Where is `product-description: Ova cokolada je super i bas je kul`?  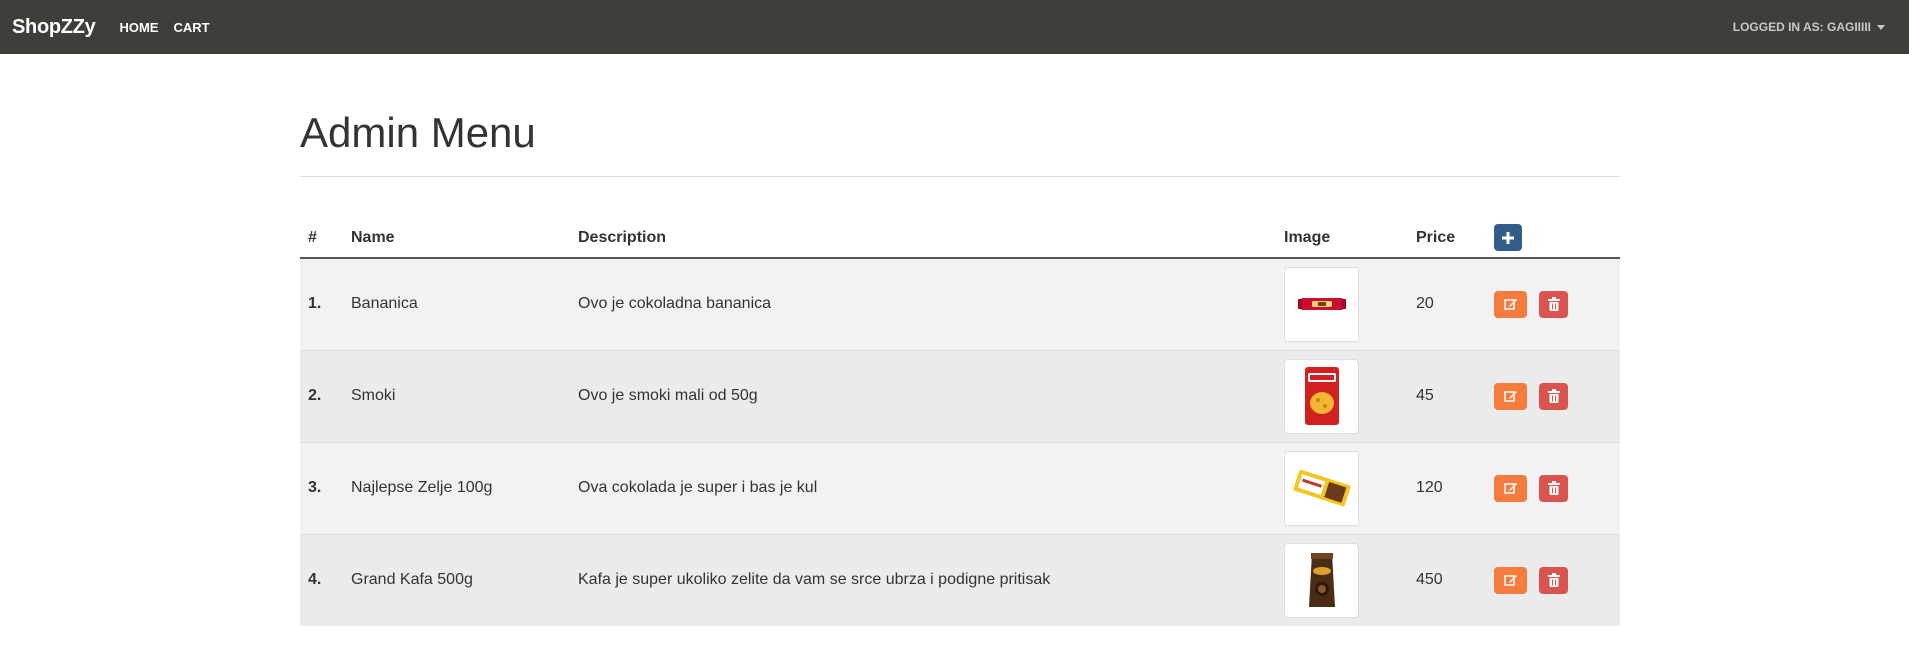
product-description: Ova cokolada je super i bas je kul is located at coordinates (923, 487).